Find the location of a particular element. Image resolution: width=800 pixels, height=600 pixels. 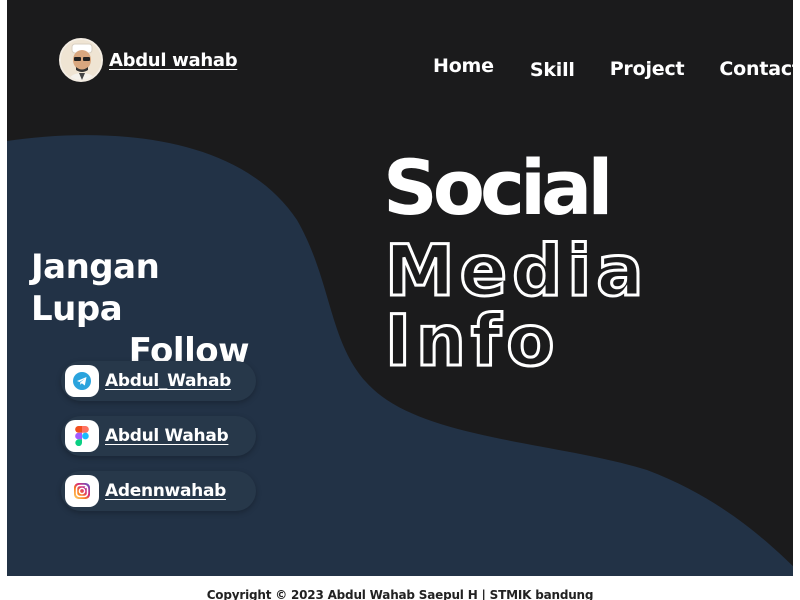

hero-title-media-info: Media Info is located at coordinates (516, 306).